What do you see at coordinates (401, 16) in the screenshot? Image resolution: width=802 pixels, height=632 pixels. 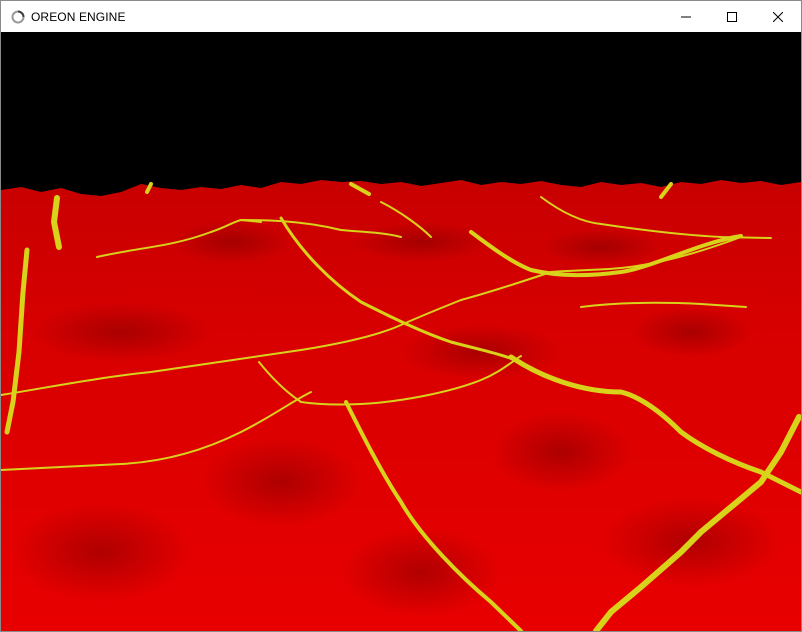 I see `title-bar: OREON ENGINE` at bounding box center [401, 16].